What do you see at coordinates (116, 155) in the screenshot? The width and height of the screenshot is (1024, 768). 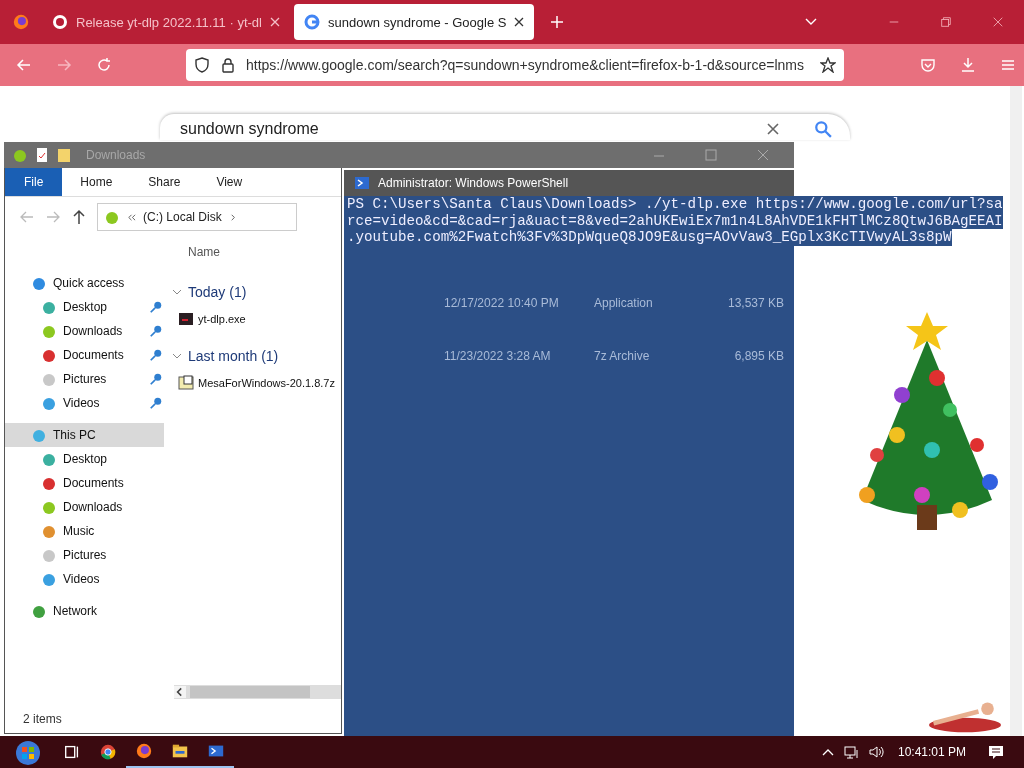 I see `window-title: Downloads` at bounding box center [116, 155].